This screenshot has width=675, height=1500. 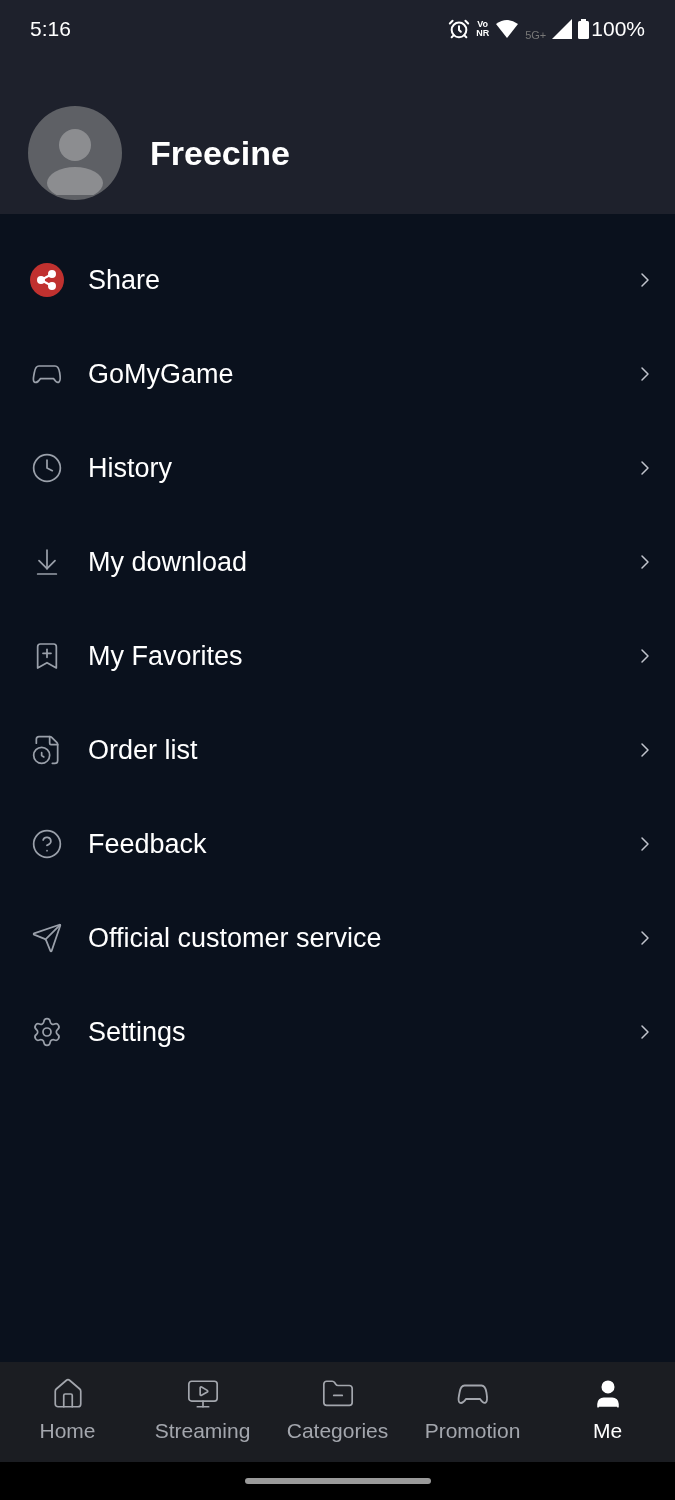 What do you see at coordinates (472, 1431) in the screenshot?
I see `nav-tab-label: Promotion` at bounding box center [472, 1431].